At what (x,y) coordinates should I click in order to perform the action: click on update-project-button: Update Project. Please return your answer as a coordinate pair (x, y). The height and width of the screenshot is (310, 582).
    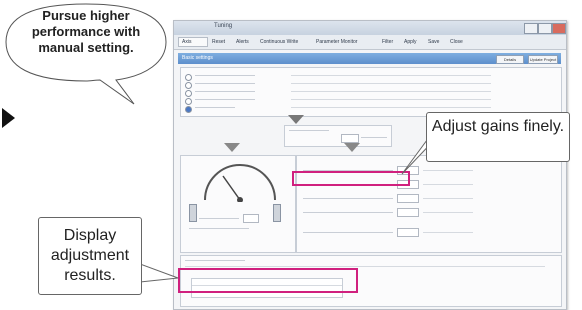
    Looking at the image, I should click on (543, 59).